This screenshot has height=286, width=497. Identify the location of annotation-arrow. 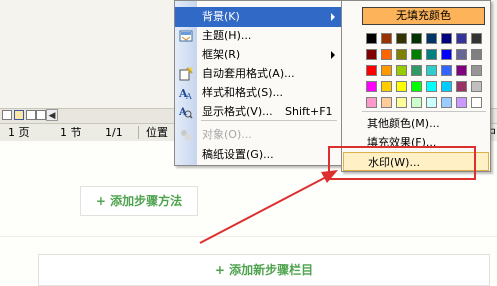
(268, 207).